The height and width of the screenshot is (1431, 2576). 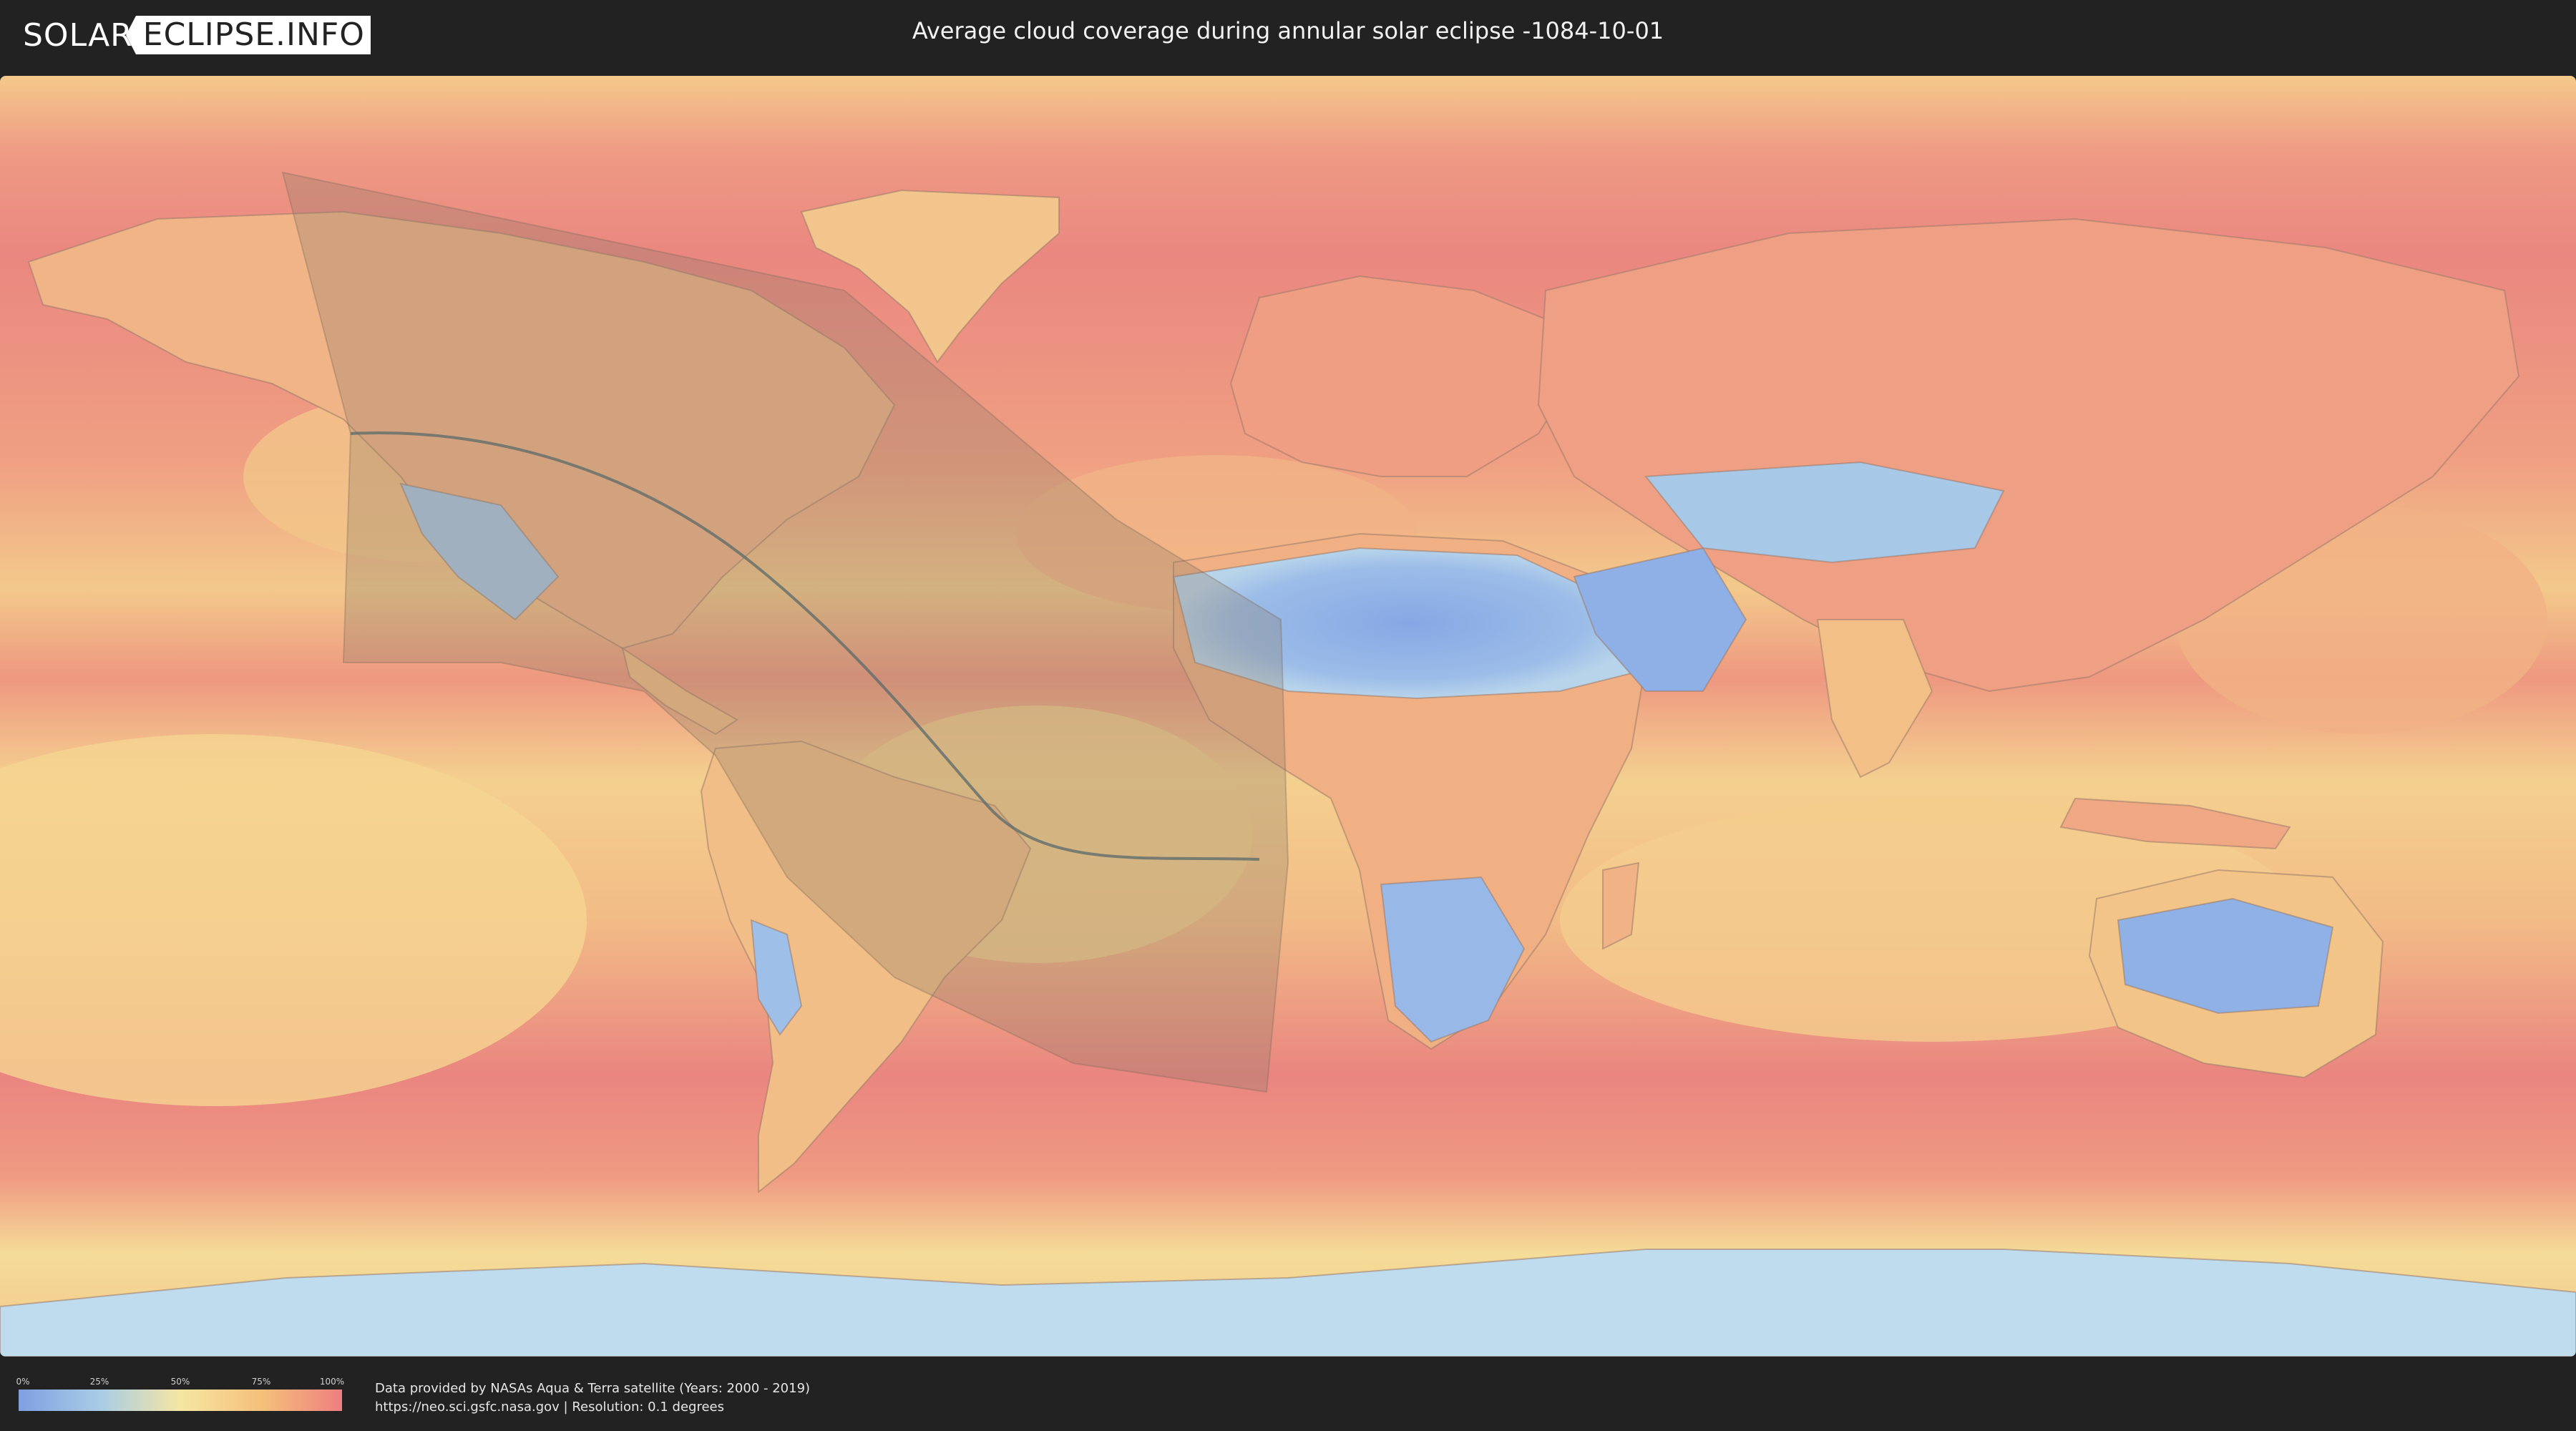 I want to click on legend-tick-25: 25%, so click(x=99, y=1382).